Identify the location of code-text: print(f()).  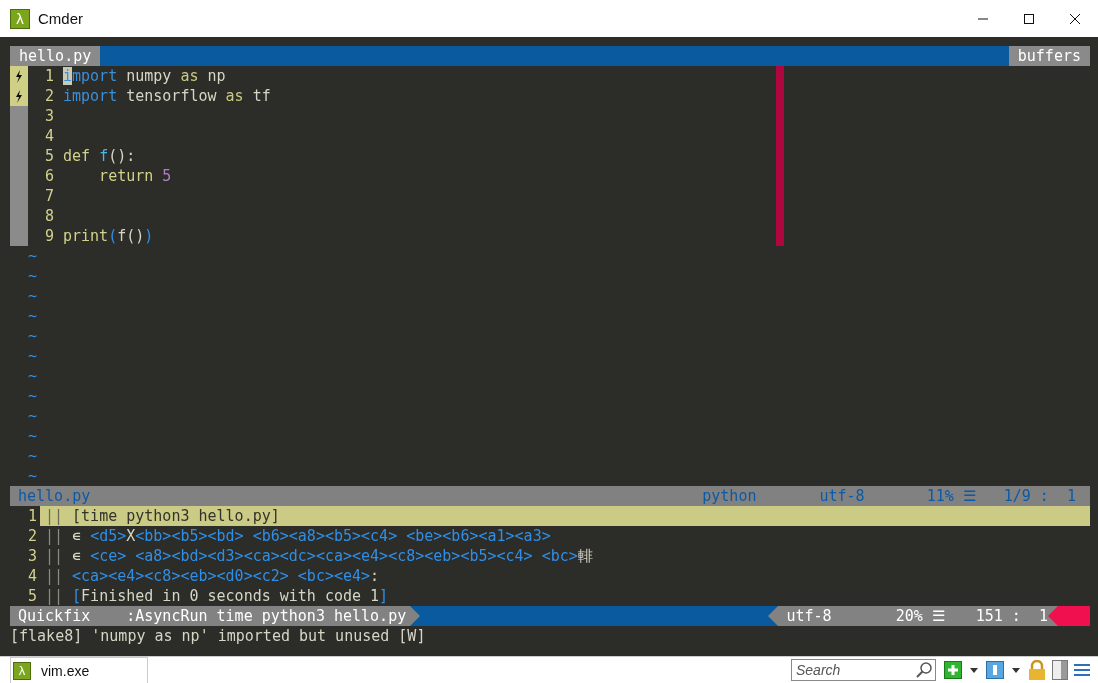
(108, 236).